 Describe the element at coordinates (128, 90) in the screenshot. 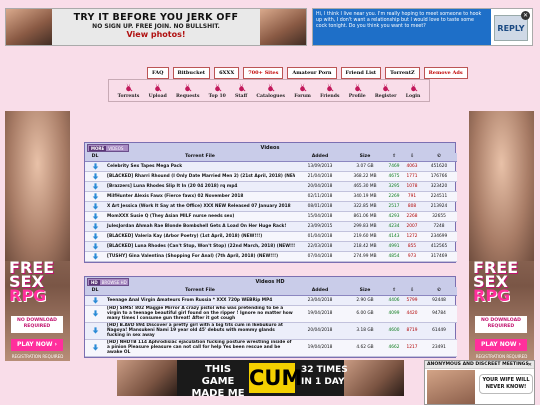

I see `nav-icon-torrents: Torrents` at that location.